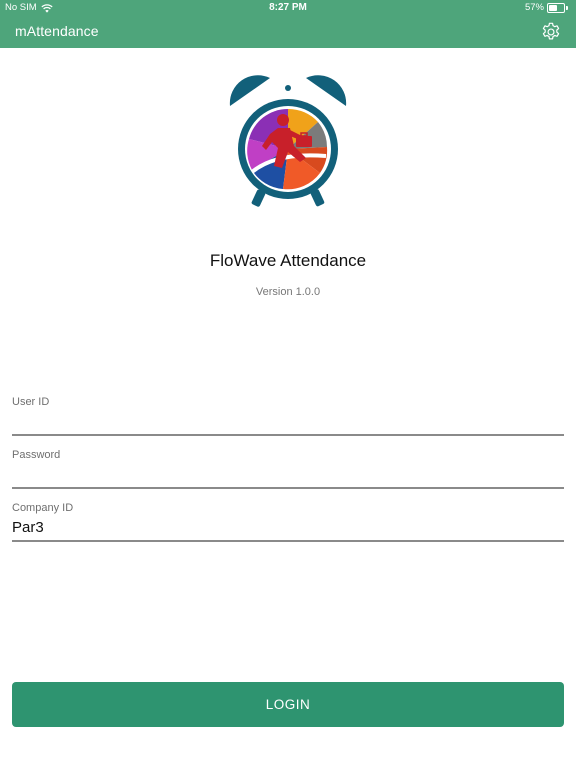  What do you see at coordinates (36, 455) in the screenshot?
I see `password-label: Password` at bounding box center [36, 455].